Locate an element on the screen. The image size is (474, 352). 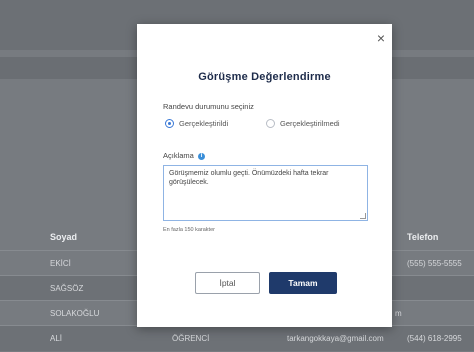
cell-soyad: EKİCİ is located at coordinates (60, 263).